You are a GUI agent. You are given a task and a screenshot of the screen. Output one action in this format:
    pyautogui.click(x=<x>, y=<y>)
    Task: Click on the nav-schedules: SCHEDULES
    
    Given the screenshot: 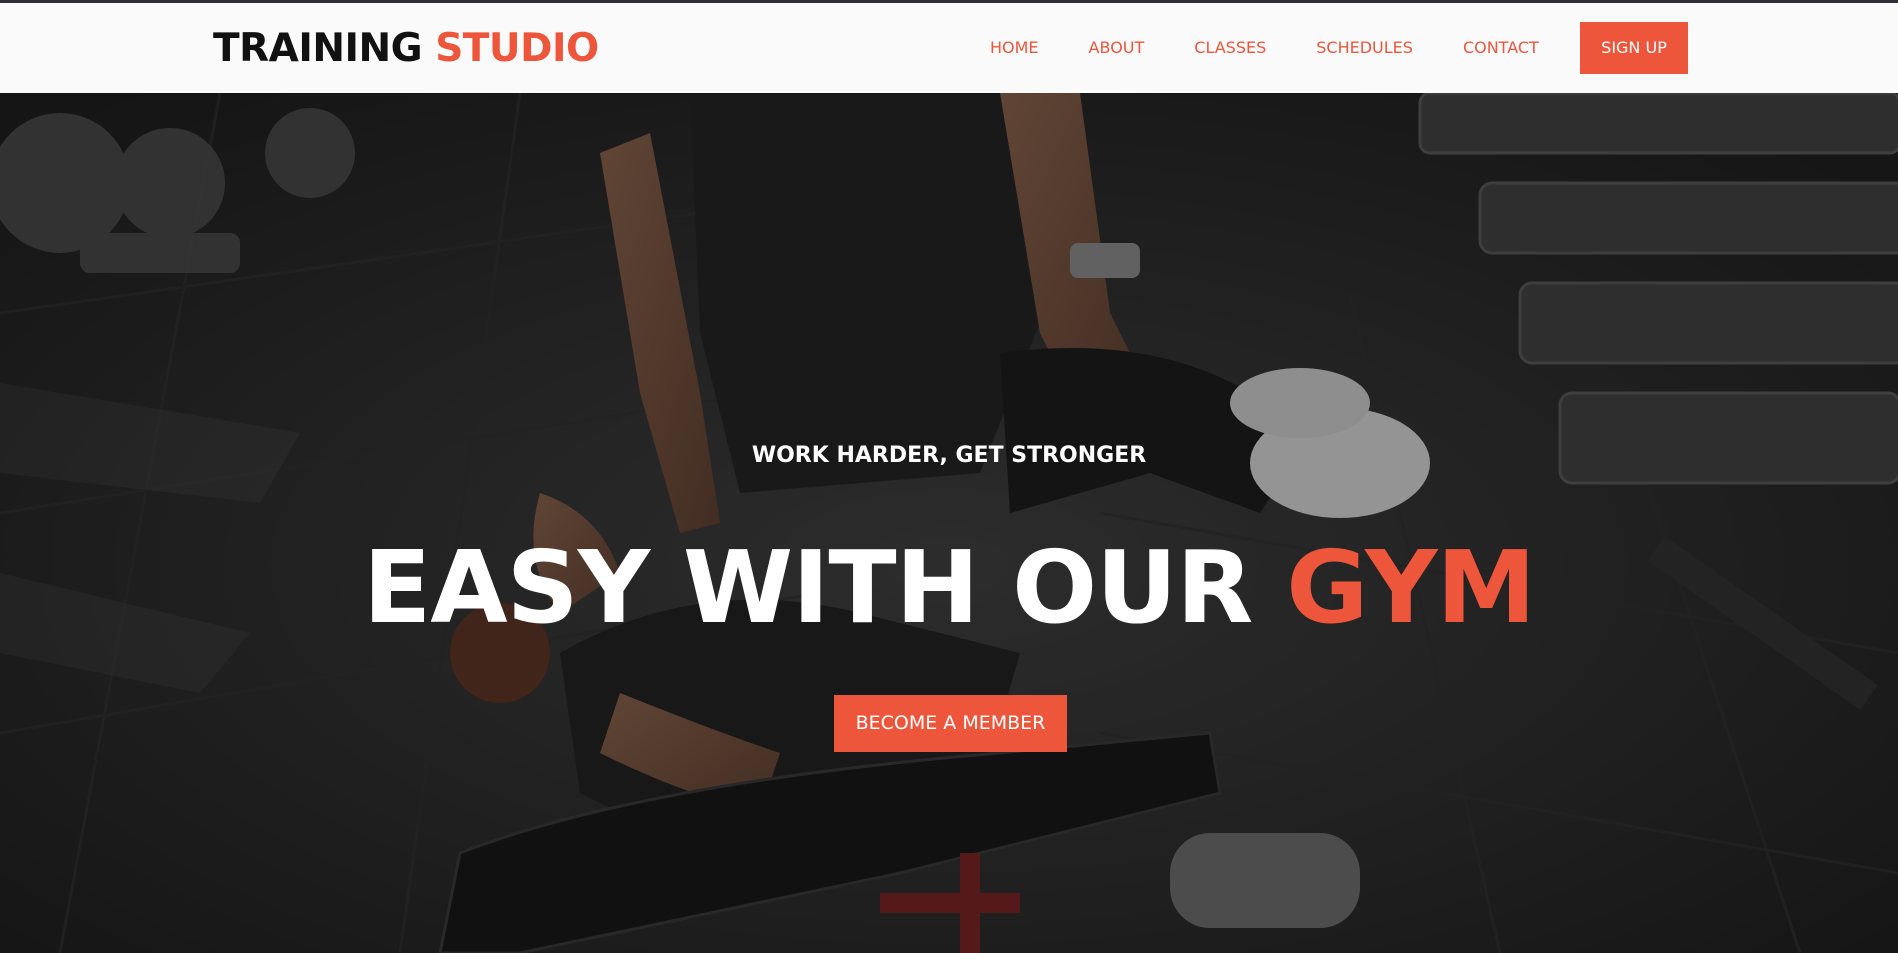 What is the action you would take?
    pyautogui.click(x=1364, y=48)
    